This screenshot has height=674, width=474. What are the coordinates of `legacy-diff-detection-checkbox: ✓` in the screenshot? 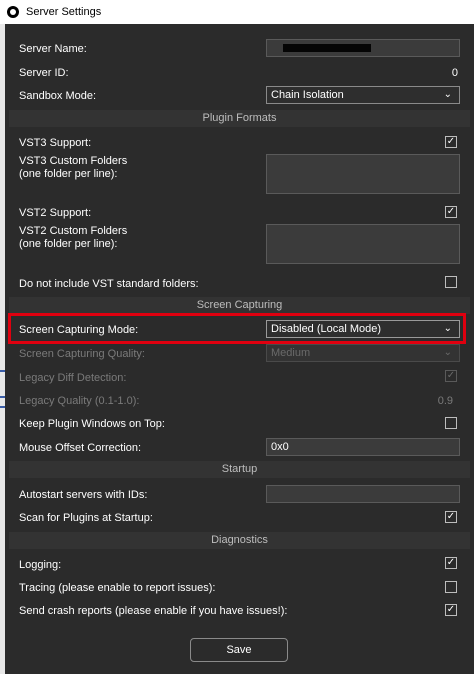 It's located at (451, 376).